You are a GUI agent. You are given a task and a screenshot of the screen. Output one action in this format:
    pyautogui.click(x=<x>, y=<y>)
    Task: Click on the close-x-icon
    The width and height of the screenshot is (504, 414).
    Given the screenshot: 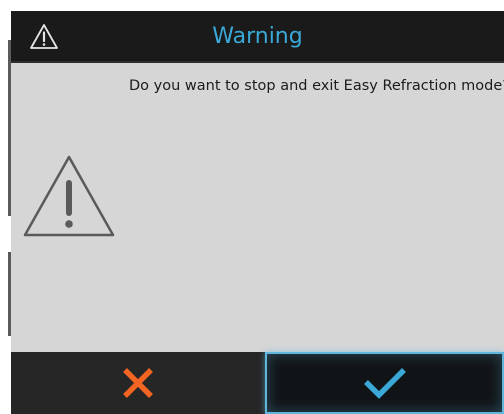 What is the action you would take?
    pyautogui.click(x=138, y=383)
    